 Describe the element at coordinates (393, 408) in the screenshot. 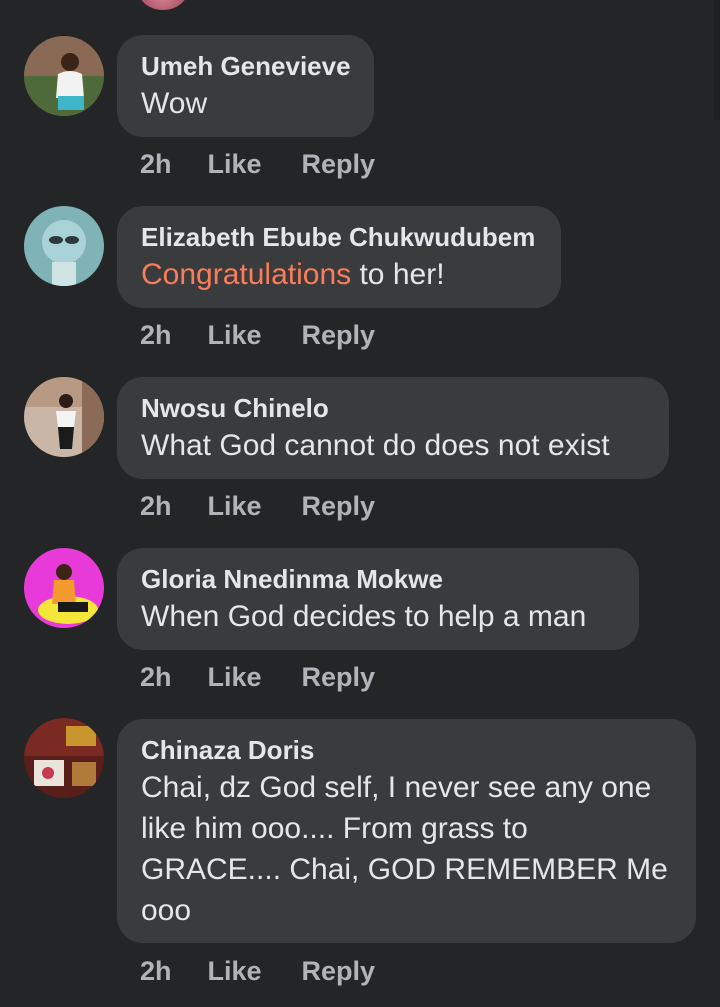

I see `comment-author: Nwosu Chinelo` at that location.